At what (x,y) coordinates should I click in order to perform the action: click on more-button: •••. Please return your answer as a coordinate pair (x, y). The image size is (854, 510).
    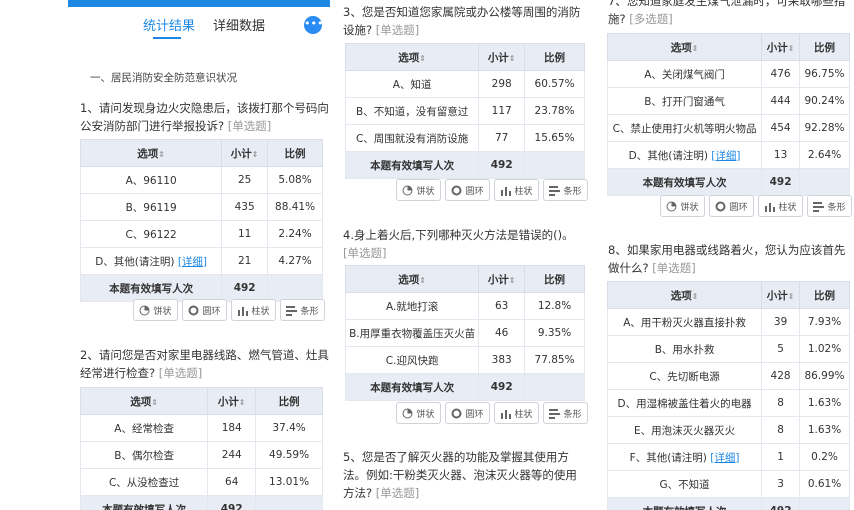
    Looking at the image, I should click on (313, 25).